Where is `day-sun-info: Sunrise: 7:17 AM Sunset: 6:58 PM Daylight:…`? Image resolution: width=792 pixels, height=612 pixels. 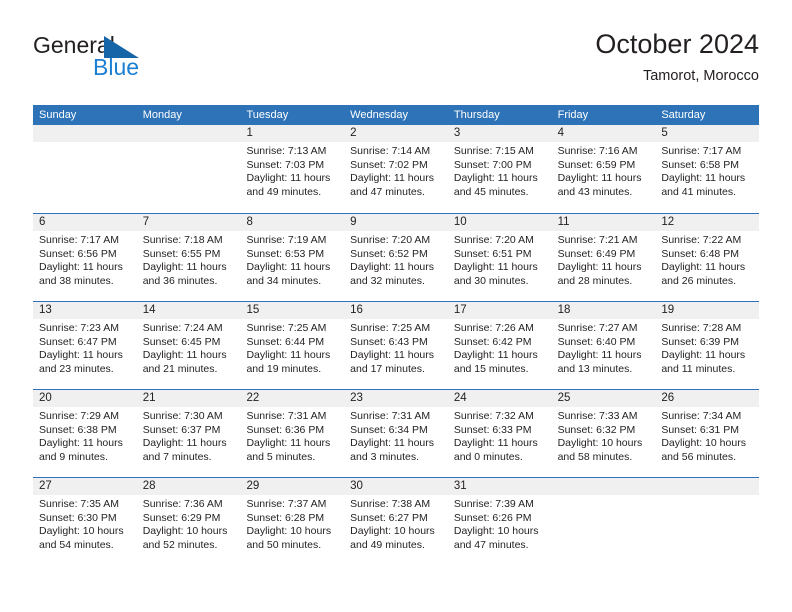 day-sun-info: Sunrise: 7:17 AM Sunset: 6:58 PM Daylight:… is located at coordinates (707, 170).